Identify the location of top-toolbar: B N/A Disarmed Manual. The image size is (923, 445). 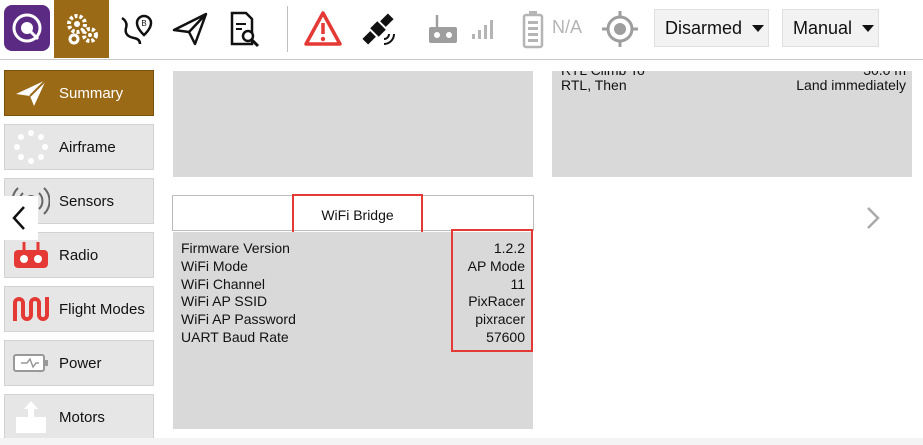
(461, 30).